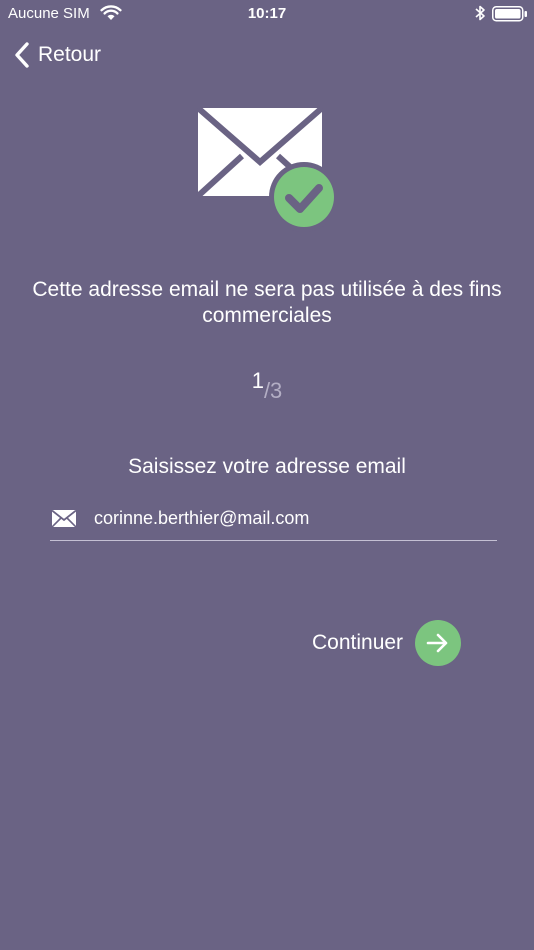  I want to click on continue-label: Continuer, so click(358, 642).